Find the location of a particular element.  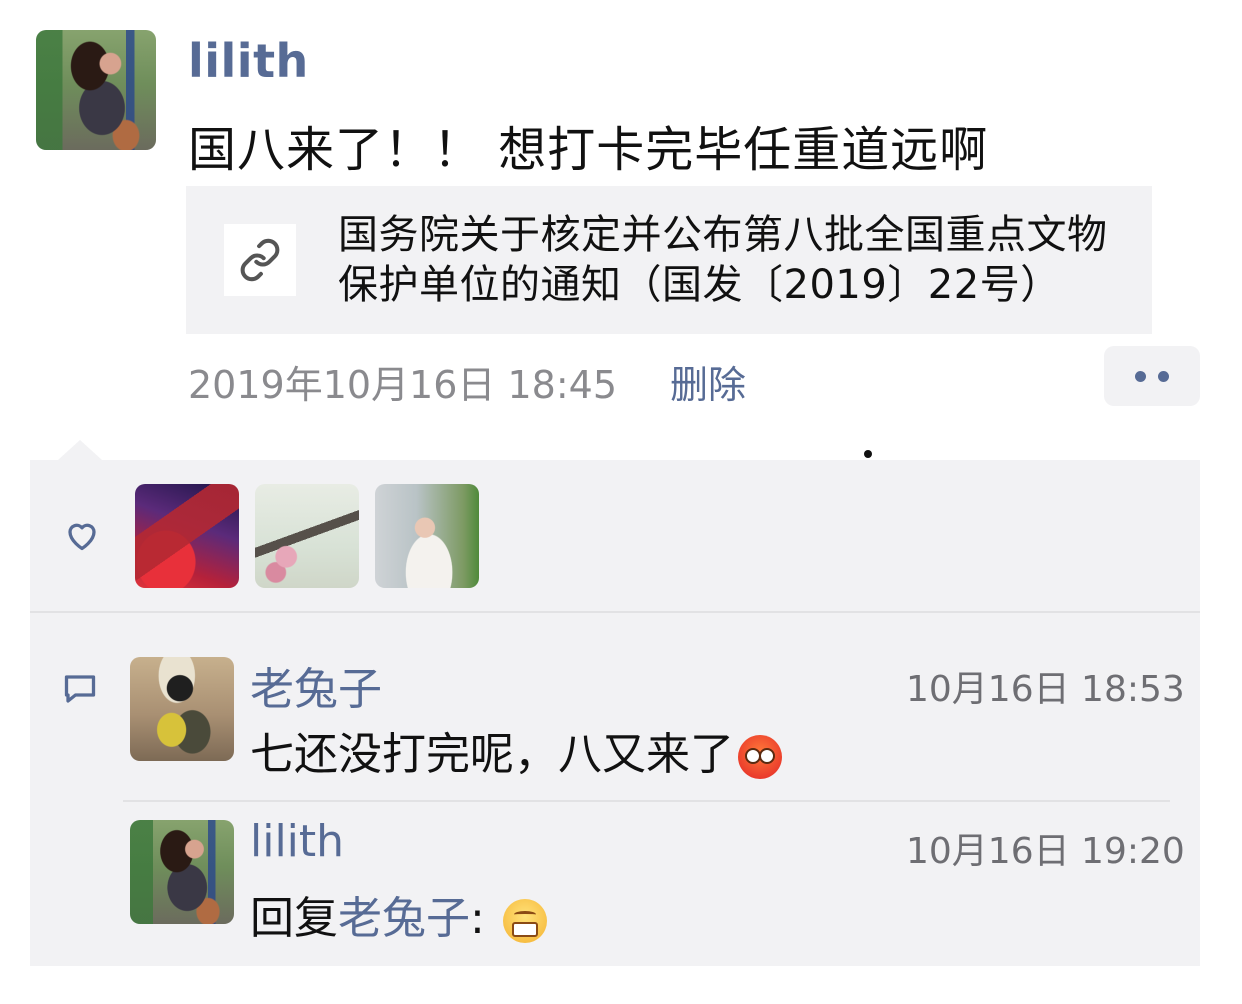

comment-author-name: 老兔子 is located at coordinates (316, 685).